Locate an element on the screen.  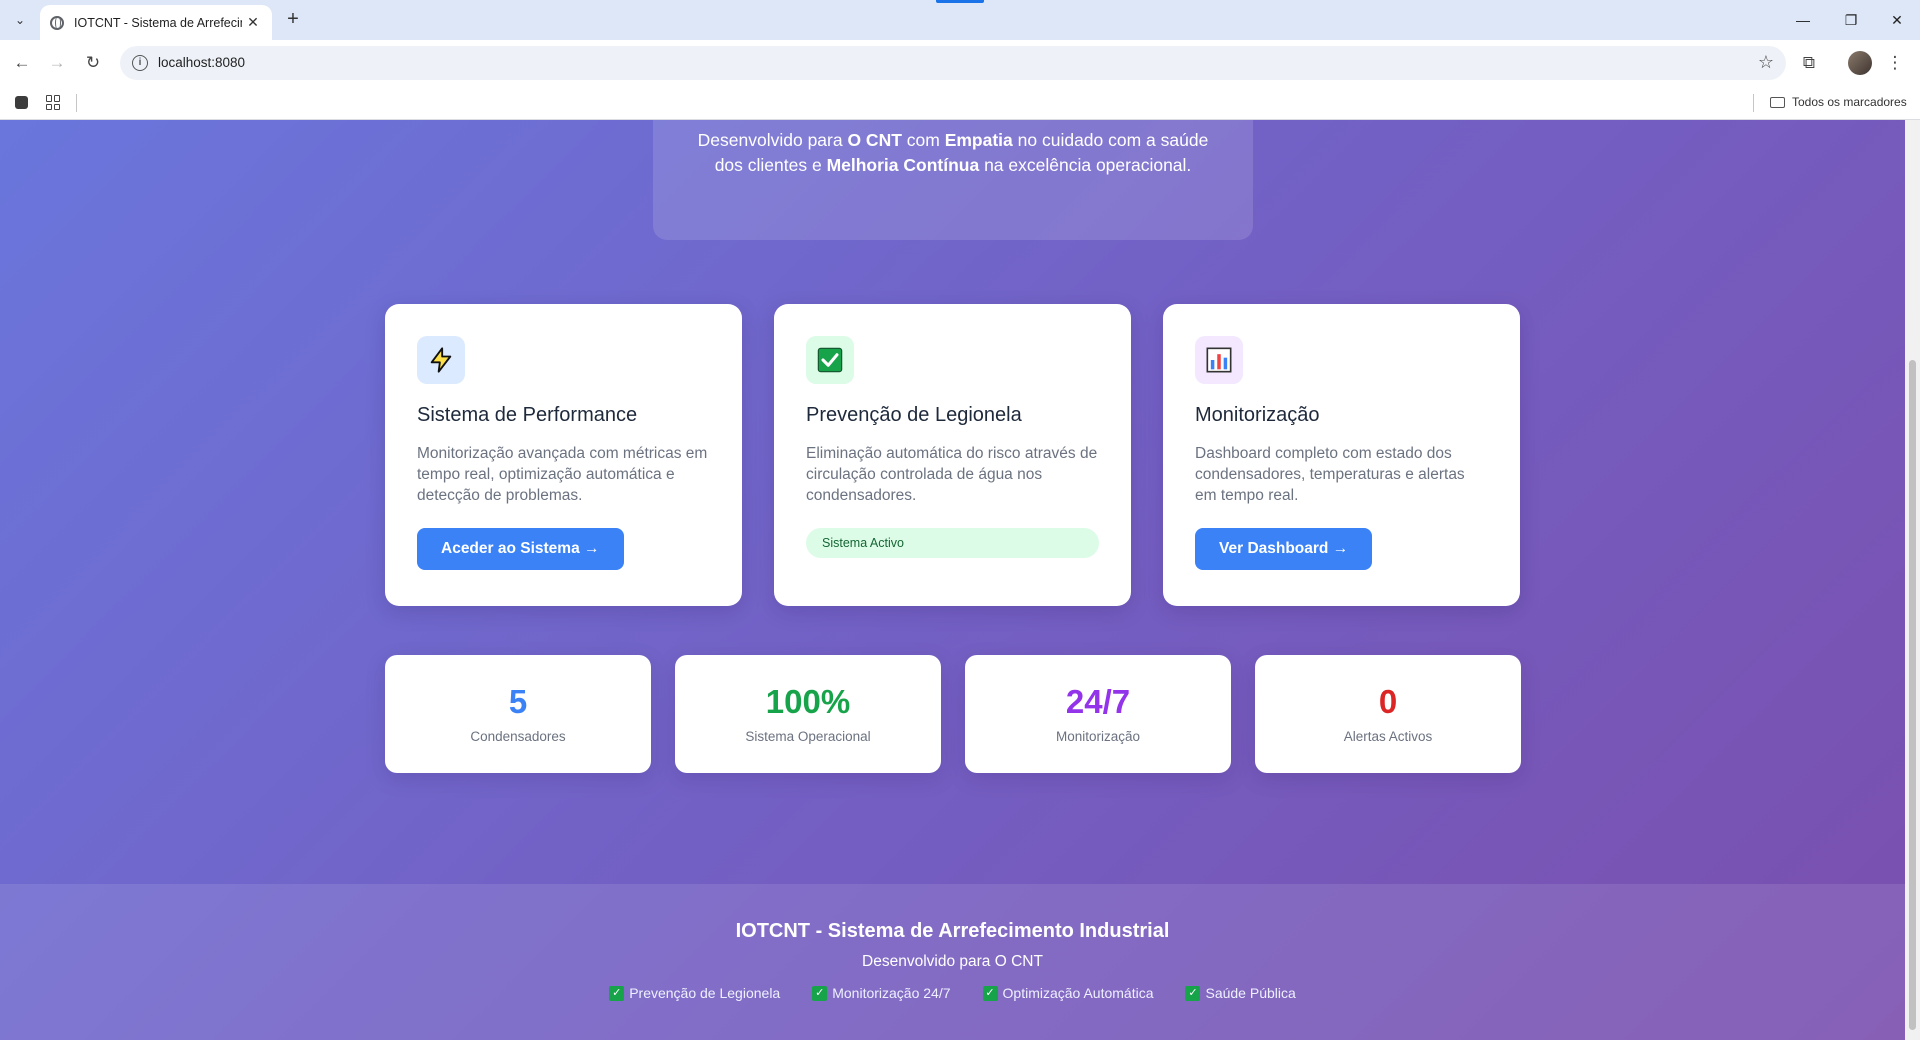
stat-card-alerts: 0 Alertas Activos is located at coordinates (1388, 714).